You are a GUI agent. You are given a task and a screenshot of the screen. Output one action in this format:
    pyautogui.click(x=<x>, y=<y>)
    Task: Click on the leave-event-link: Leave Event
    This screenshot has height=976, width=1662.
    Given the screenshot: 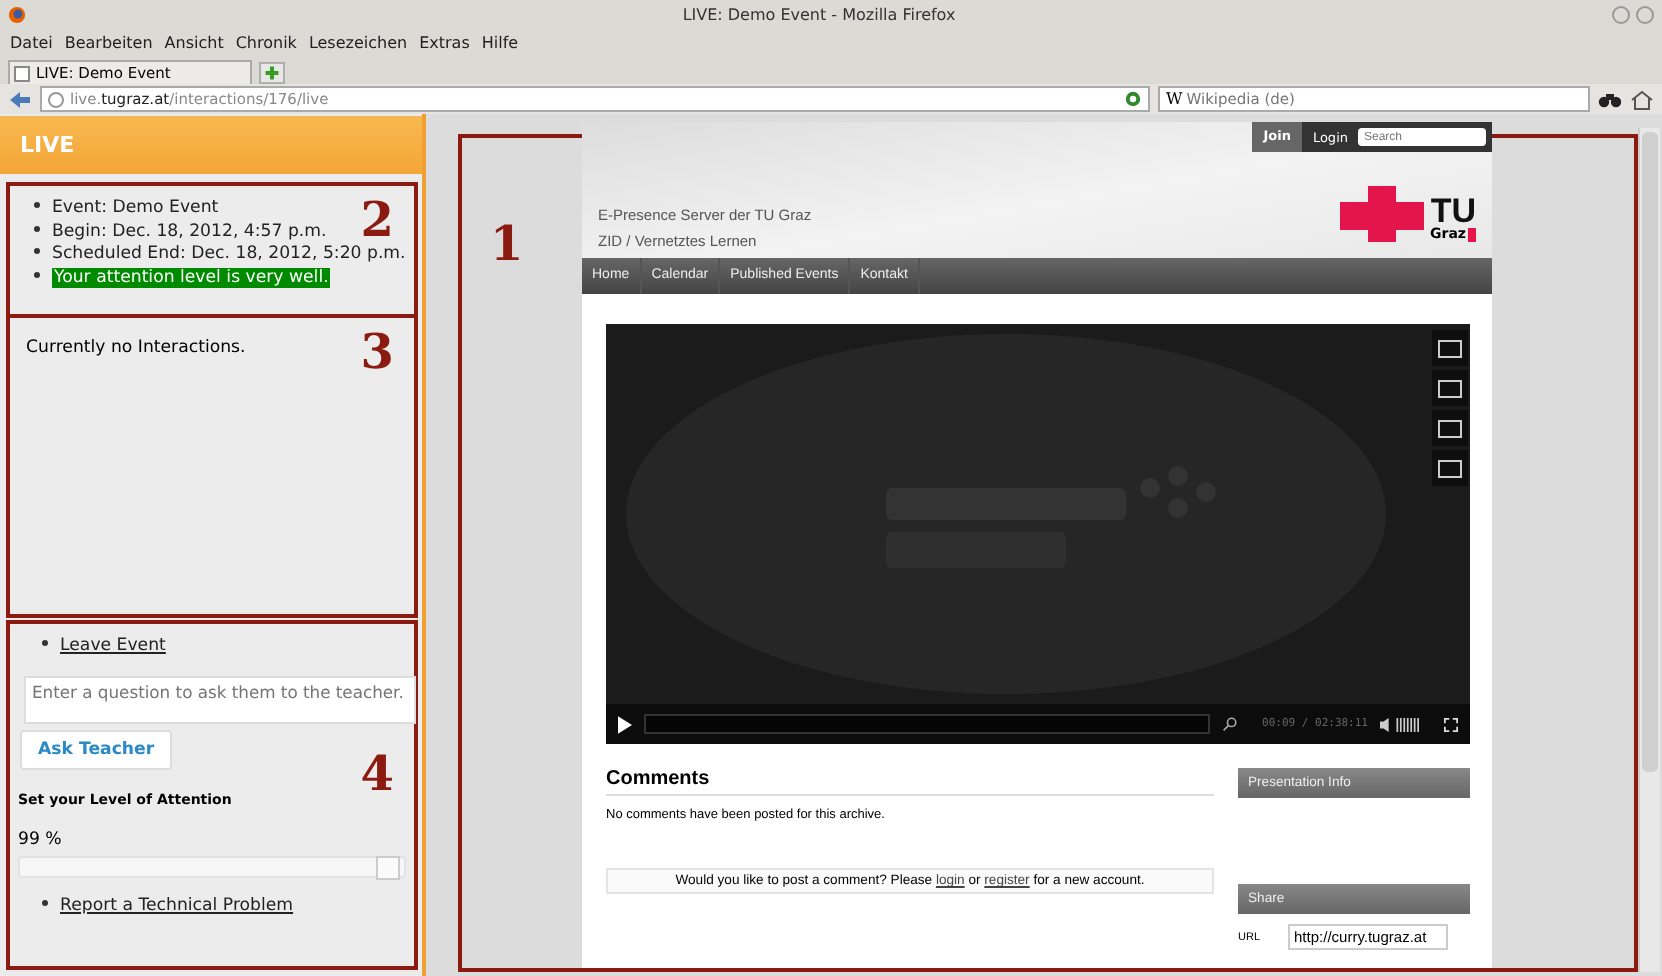 What is the action you would take?
    pyautogui.click(x=113, y=646)
    